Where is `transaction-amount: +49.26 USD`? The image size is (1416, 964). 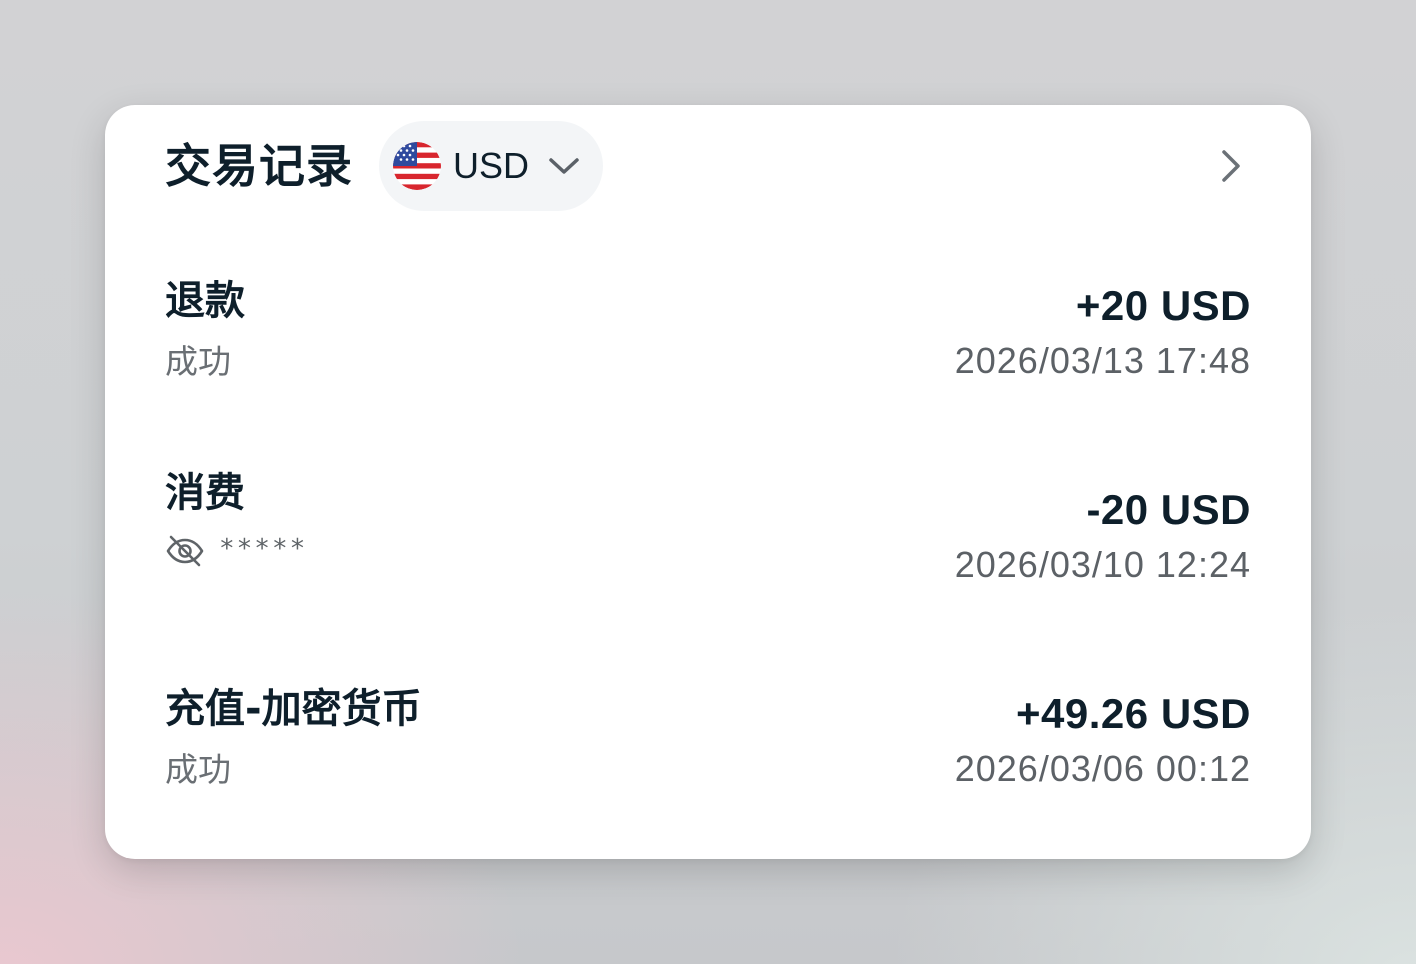
transaction-amount: +49.26 USD is located at coordinates (1133, 713).